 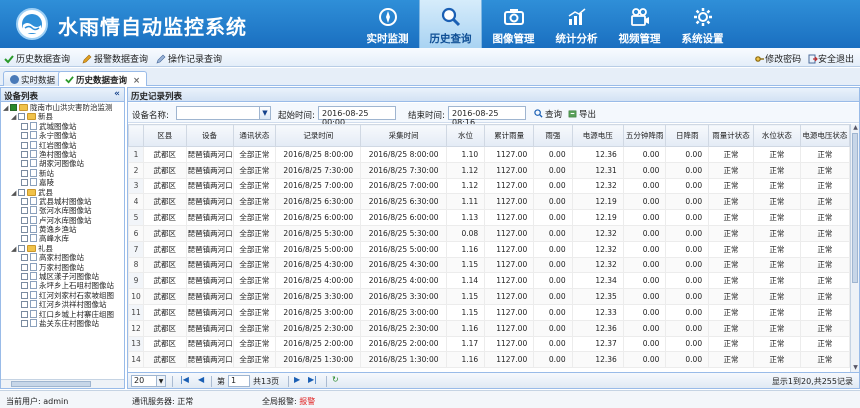 I want to click on last-page-button: ▶|, so click(x=312, y=379).